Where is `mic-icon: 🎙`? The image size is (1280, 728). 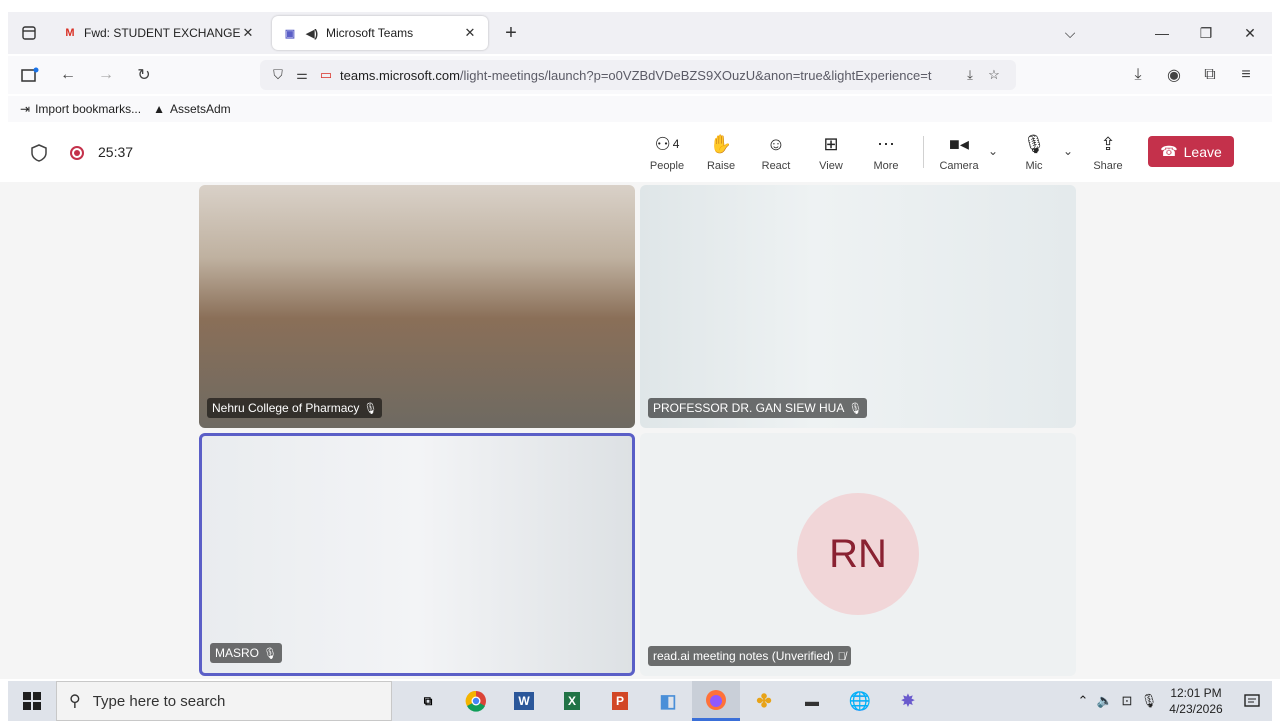
mic-icon: 🎙 is located at coordinates (270, 654).